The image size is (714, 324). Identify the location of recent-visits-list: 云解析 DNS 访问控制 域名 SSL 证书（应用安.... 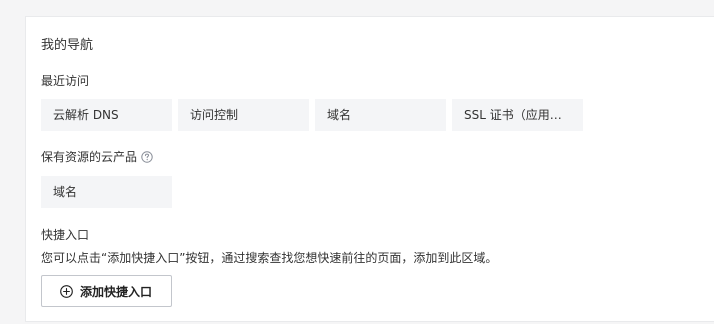
(312, 115).